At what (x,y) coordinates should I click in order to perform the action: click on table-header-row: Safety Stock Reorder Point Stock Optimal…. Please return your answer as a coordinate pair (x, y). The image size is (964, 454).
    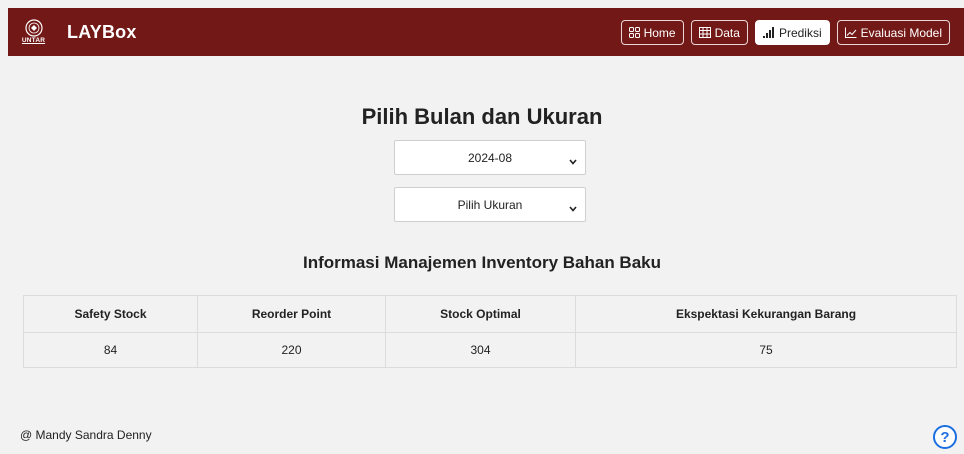
    Looking at the image, I should click on (490, 314).